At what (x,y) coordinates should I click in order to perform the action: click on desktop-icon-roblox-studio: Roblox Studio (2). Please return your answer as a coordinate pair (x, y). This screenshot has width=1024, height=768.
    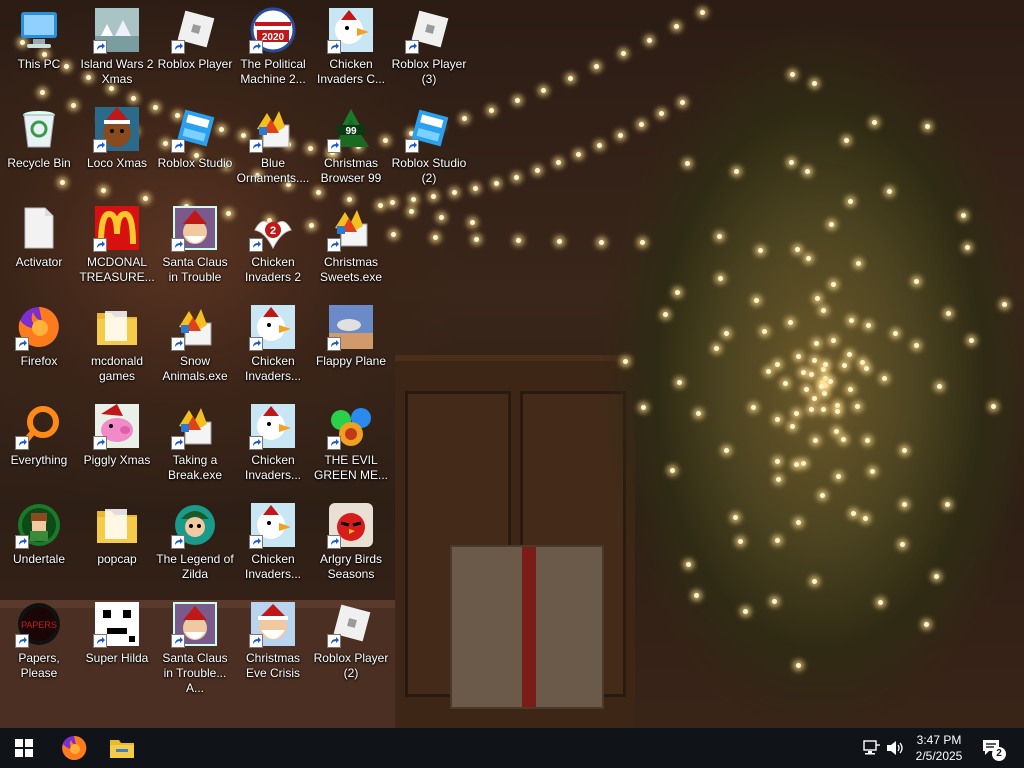
    Looking at the image, I should click on (429, 149).